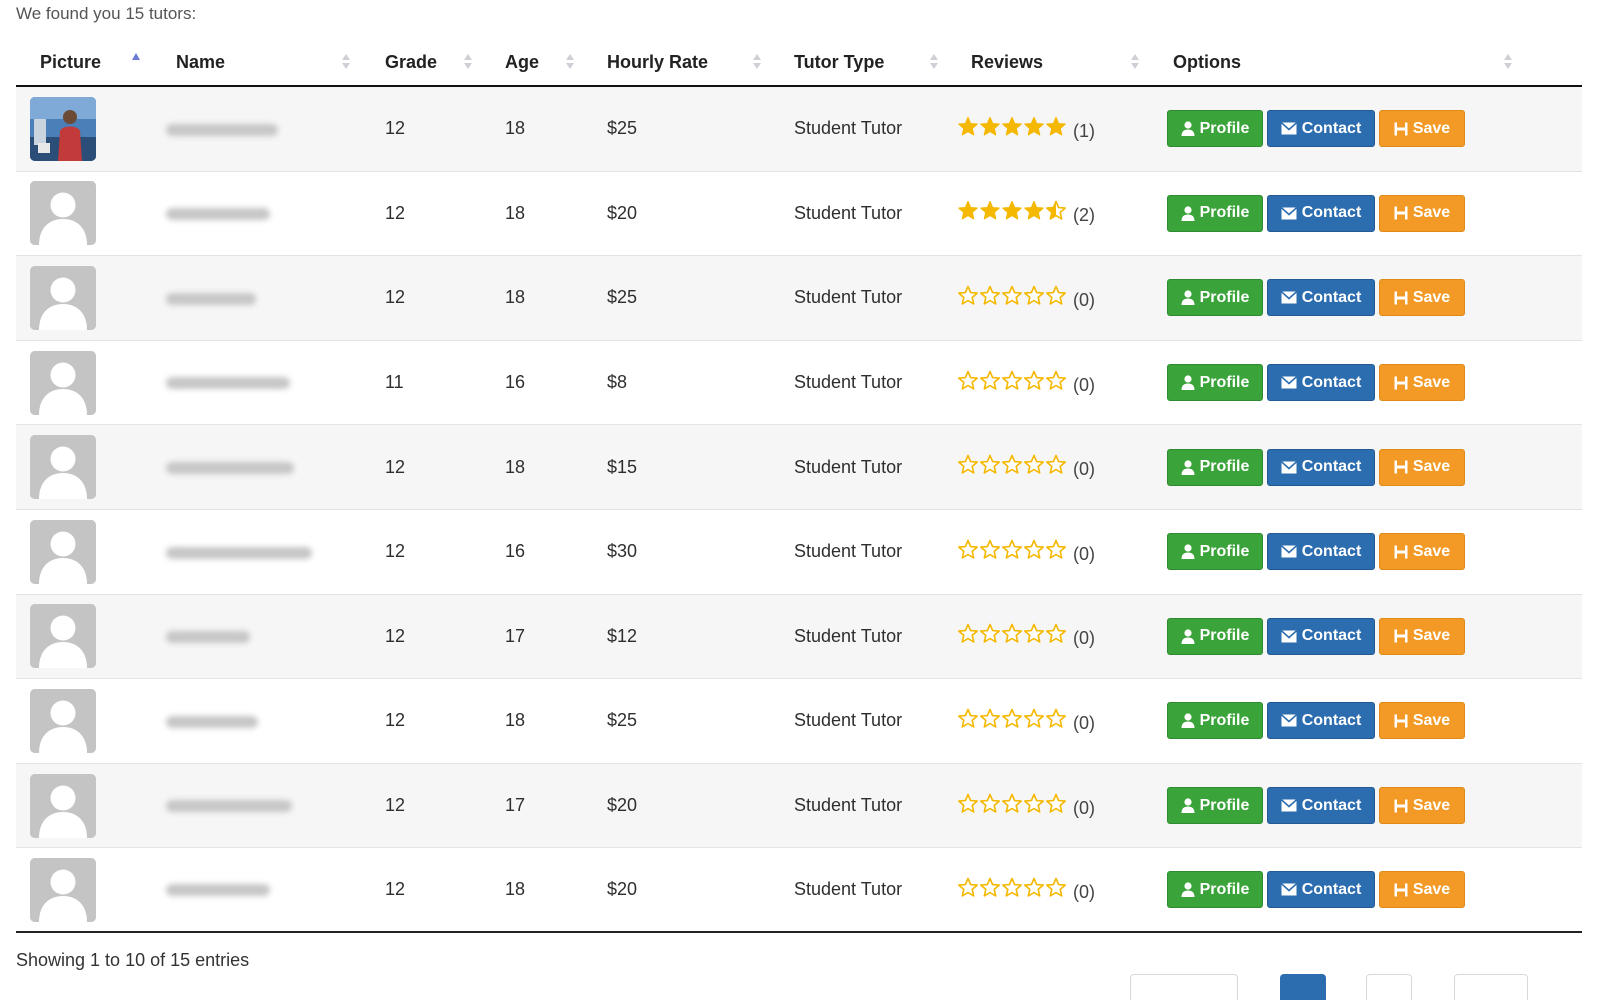  What do you see at coordinates (848, 635) in the screenshot?
I see `tutor-type-cell: Student Tutor` at bounding box center [848, 635].